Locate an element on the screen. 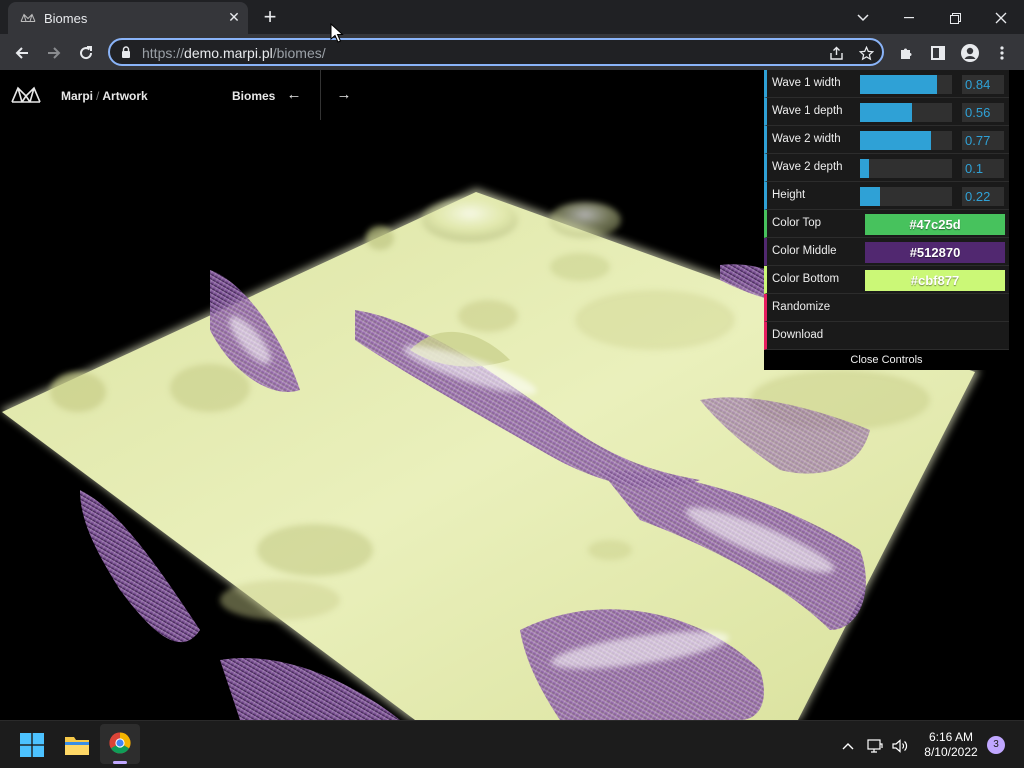  new-tab-button: + is located at coordinates (270, 17).